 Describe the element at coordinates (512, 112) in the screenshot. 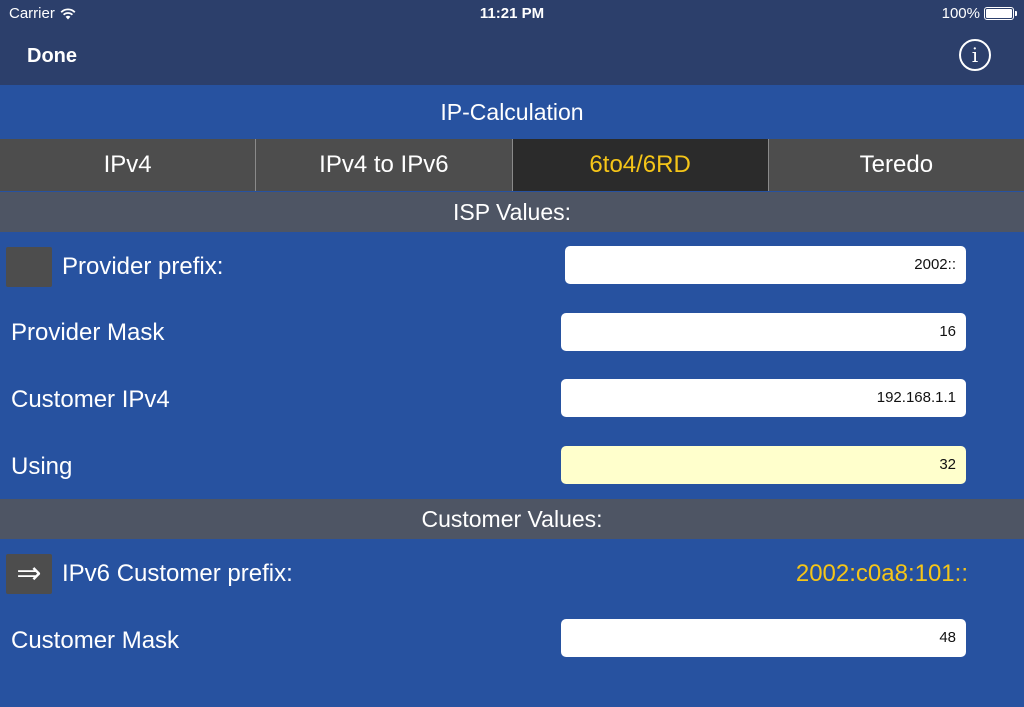

I see `page-title: IP-Calculation` at that location.